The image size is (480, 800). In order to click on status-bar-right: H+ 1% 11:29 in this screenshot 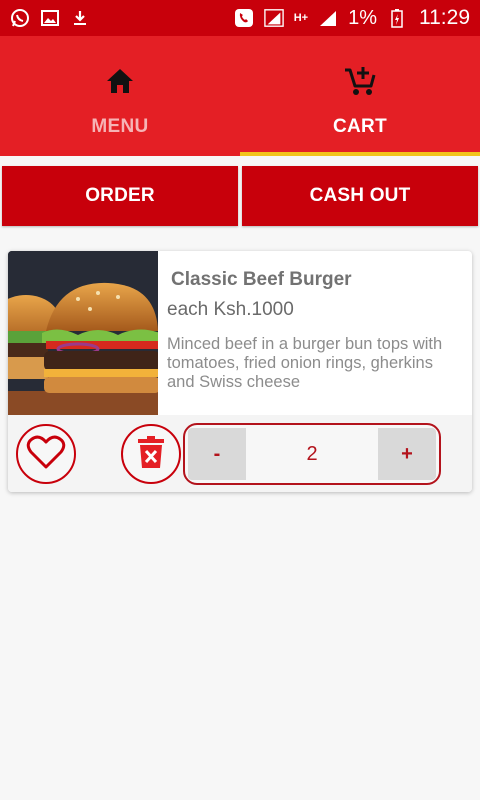, I will do `click(352, 18)`.